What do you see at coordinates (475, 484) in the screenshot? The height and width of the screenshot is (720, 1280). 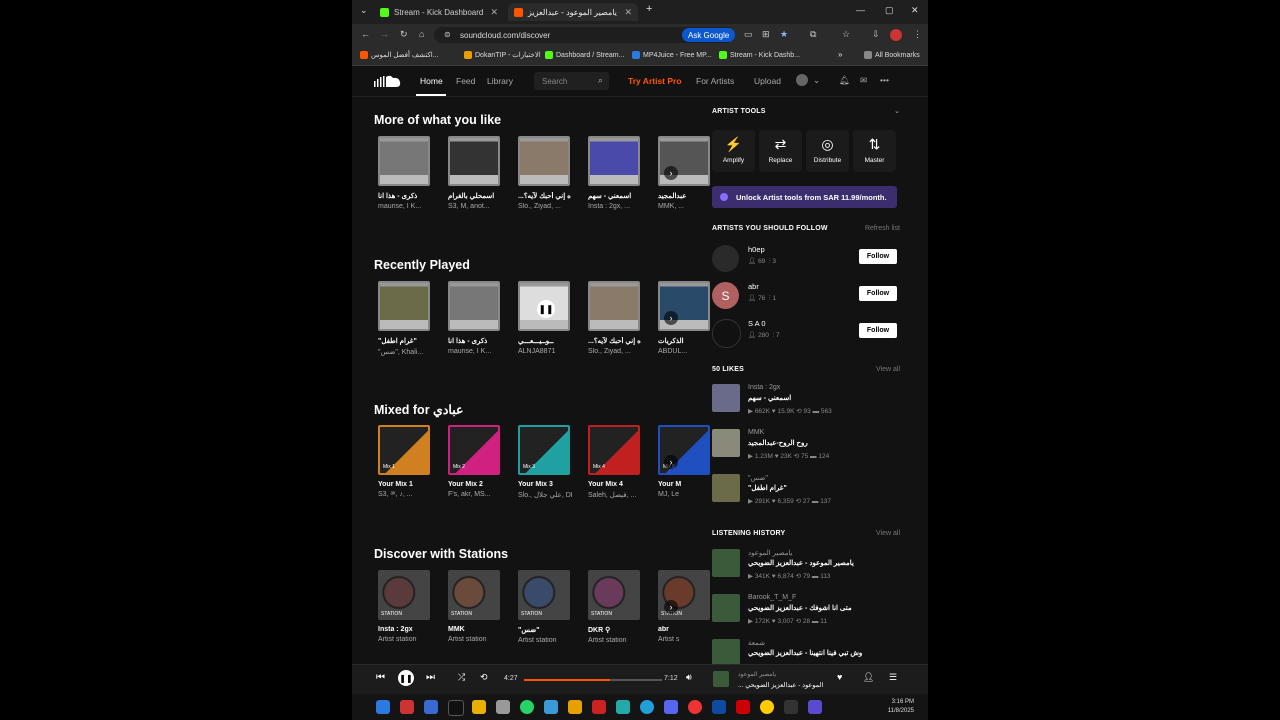 I see `card-title: Your Mix 2` at bounding box center [475, 484].